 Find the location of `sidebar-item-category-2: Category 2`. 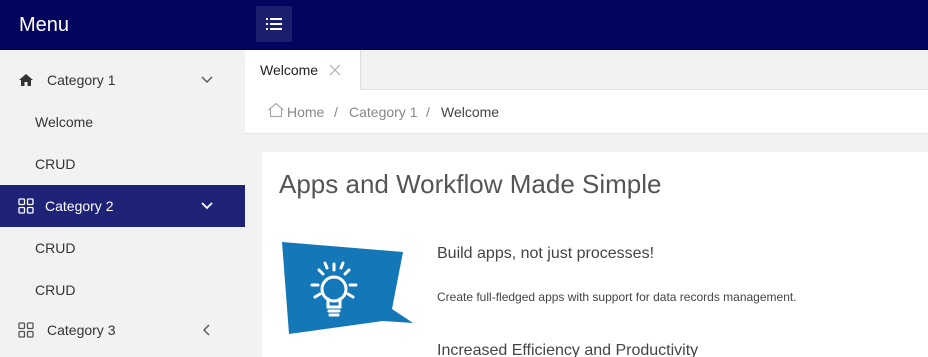

sidebar-item-category-2: Category 2 is located at coordinates (122, 206).